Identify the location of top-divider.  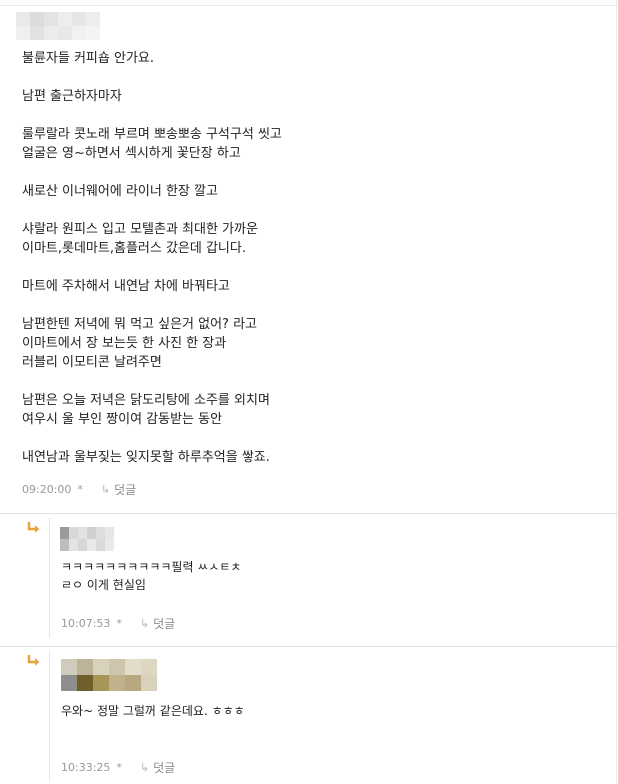
(309, 5).